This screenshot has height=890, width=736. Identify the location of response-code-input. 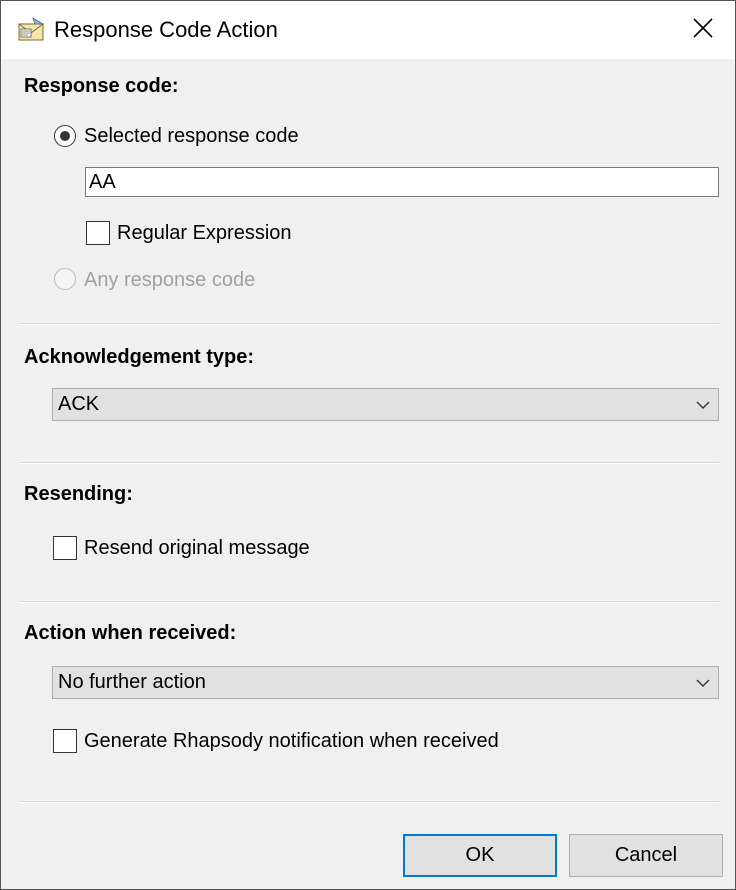
(402, 182).